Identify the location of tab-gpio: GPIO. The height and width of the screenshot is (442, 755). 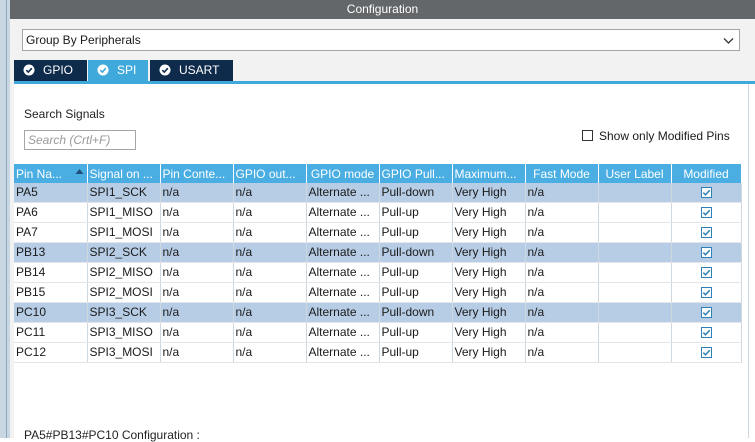
(50, 70).